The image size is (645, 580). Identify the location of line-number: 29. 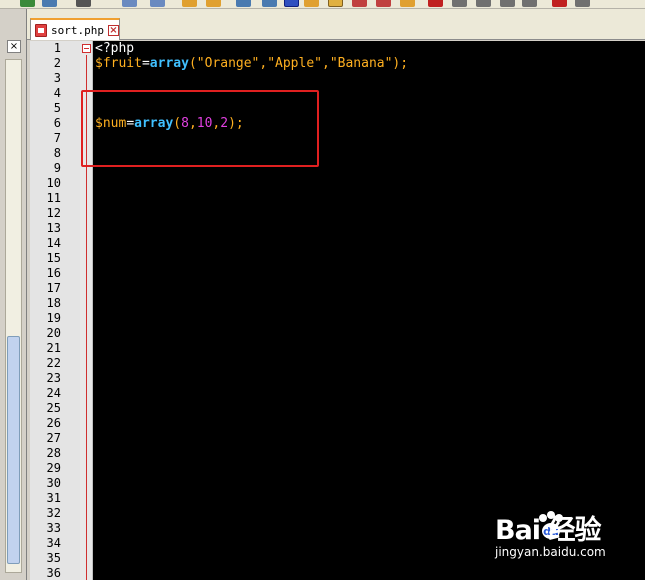
(53, 468).